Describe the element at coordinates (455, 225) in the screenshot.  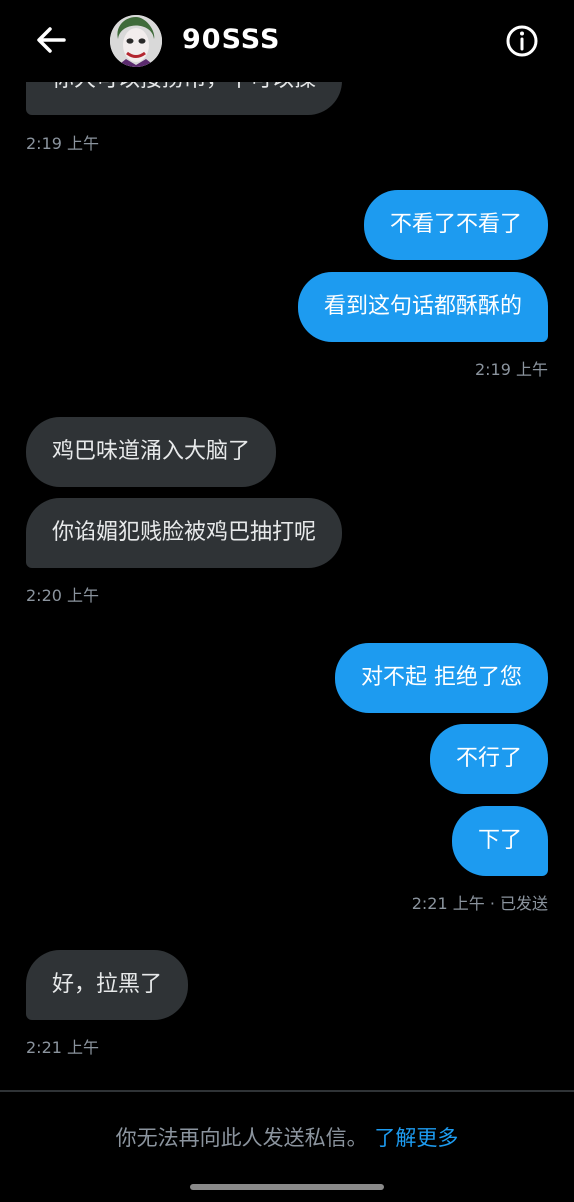
I see `message-bubble-outgoing: 不看了不看了` at that location.